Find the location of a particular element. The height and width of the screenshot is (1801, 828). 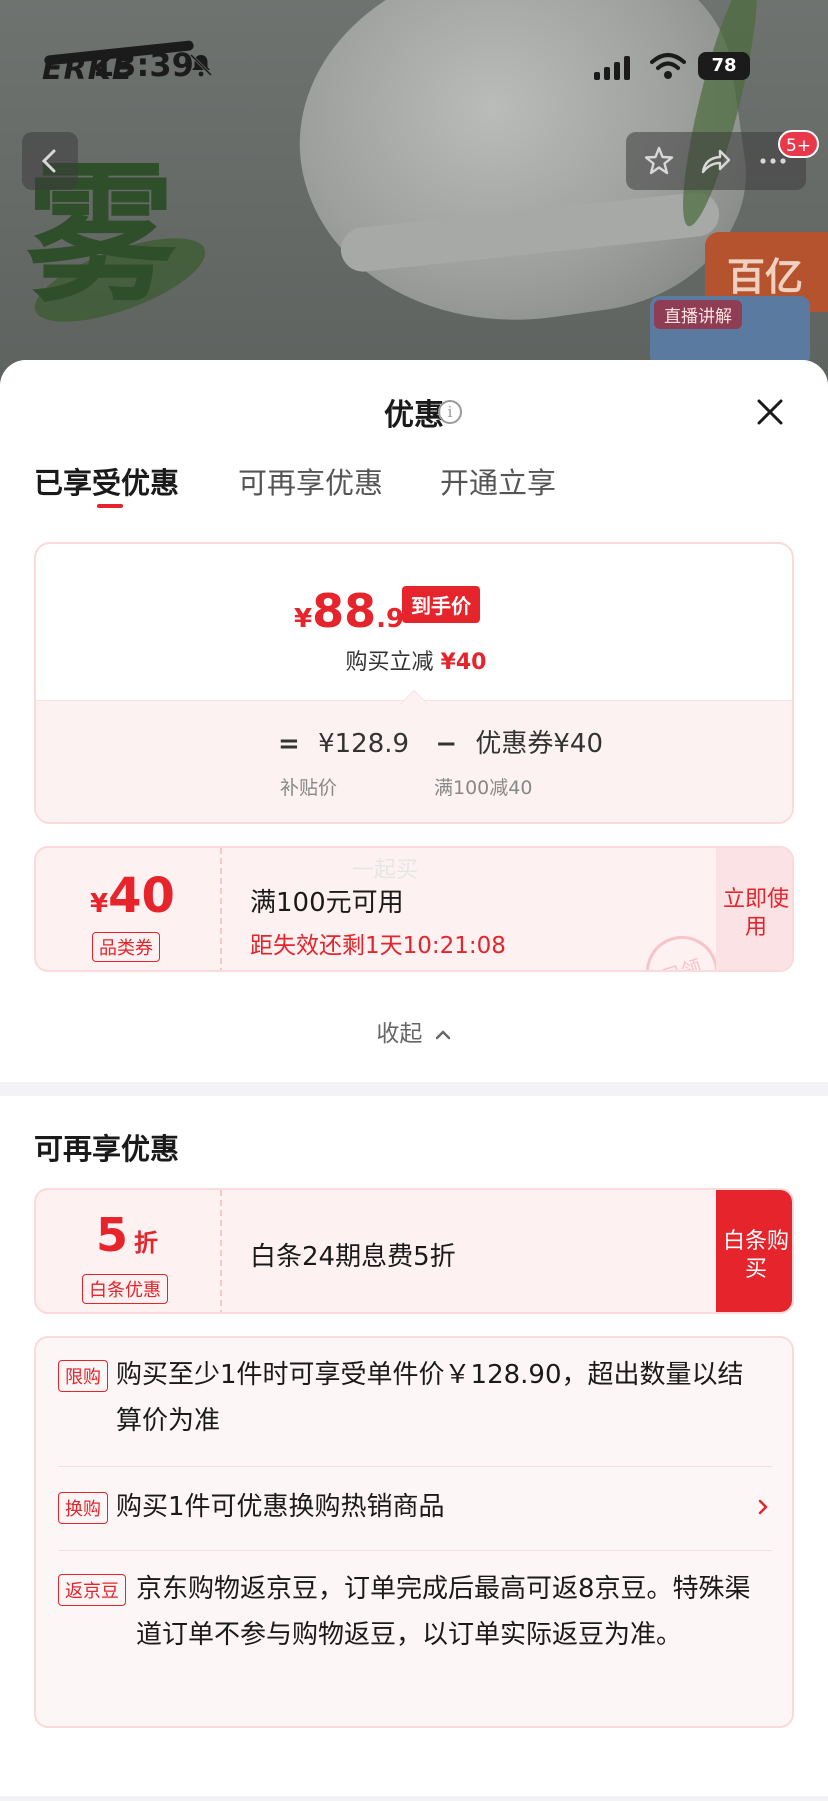

chevron-up-icon is located at coordinates (442, 1034).